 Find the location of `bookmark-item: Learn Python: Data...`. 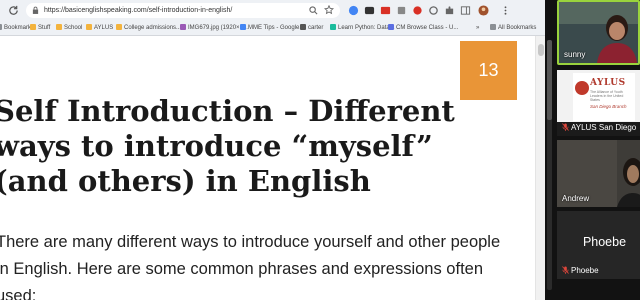

bookmark-item: Learn Python: Data... is located at coordinates (362, 28).